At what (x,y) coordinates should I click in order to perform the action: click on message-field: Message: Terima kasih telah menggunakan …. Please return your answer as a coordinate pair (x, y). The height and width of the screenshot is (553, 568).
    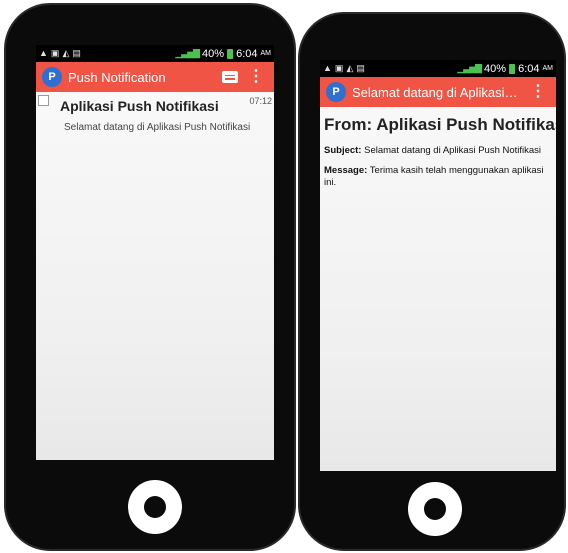
    Looking at the image, I should click on (438, 177).